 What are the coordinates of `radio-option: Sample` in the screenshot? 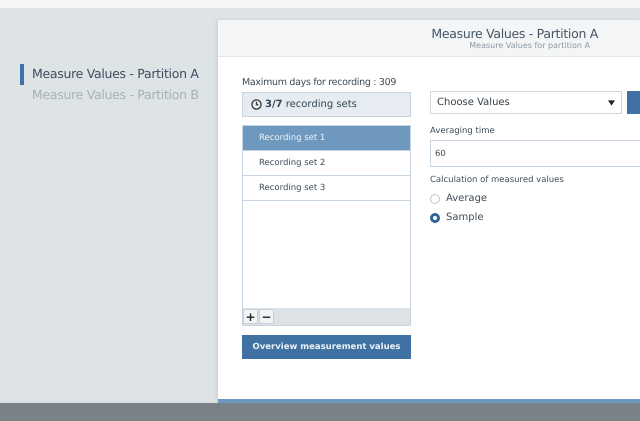 It's located at (535, 217).